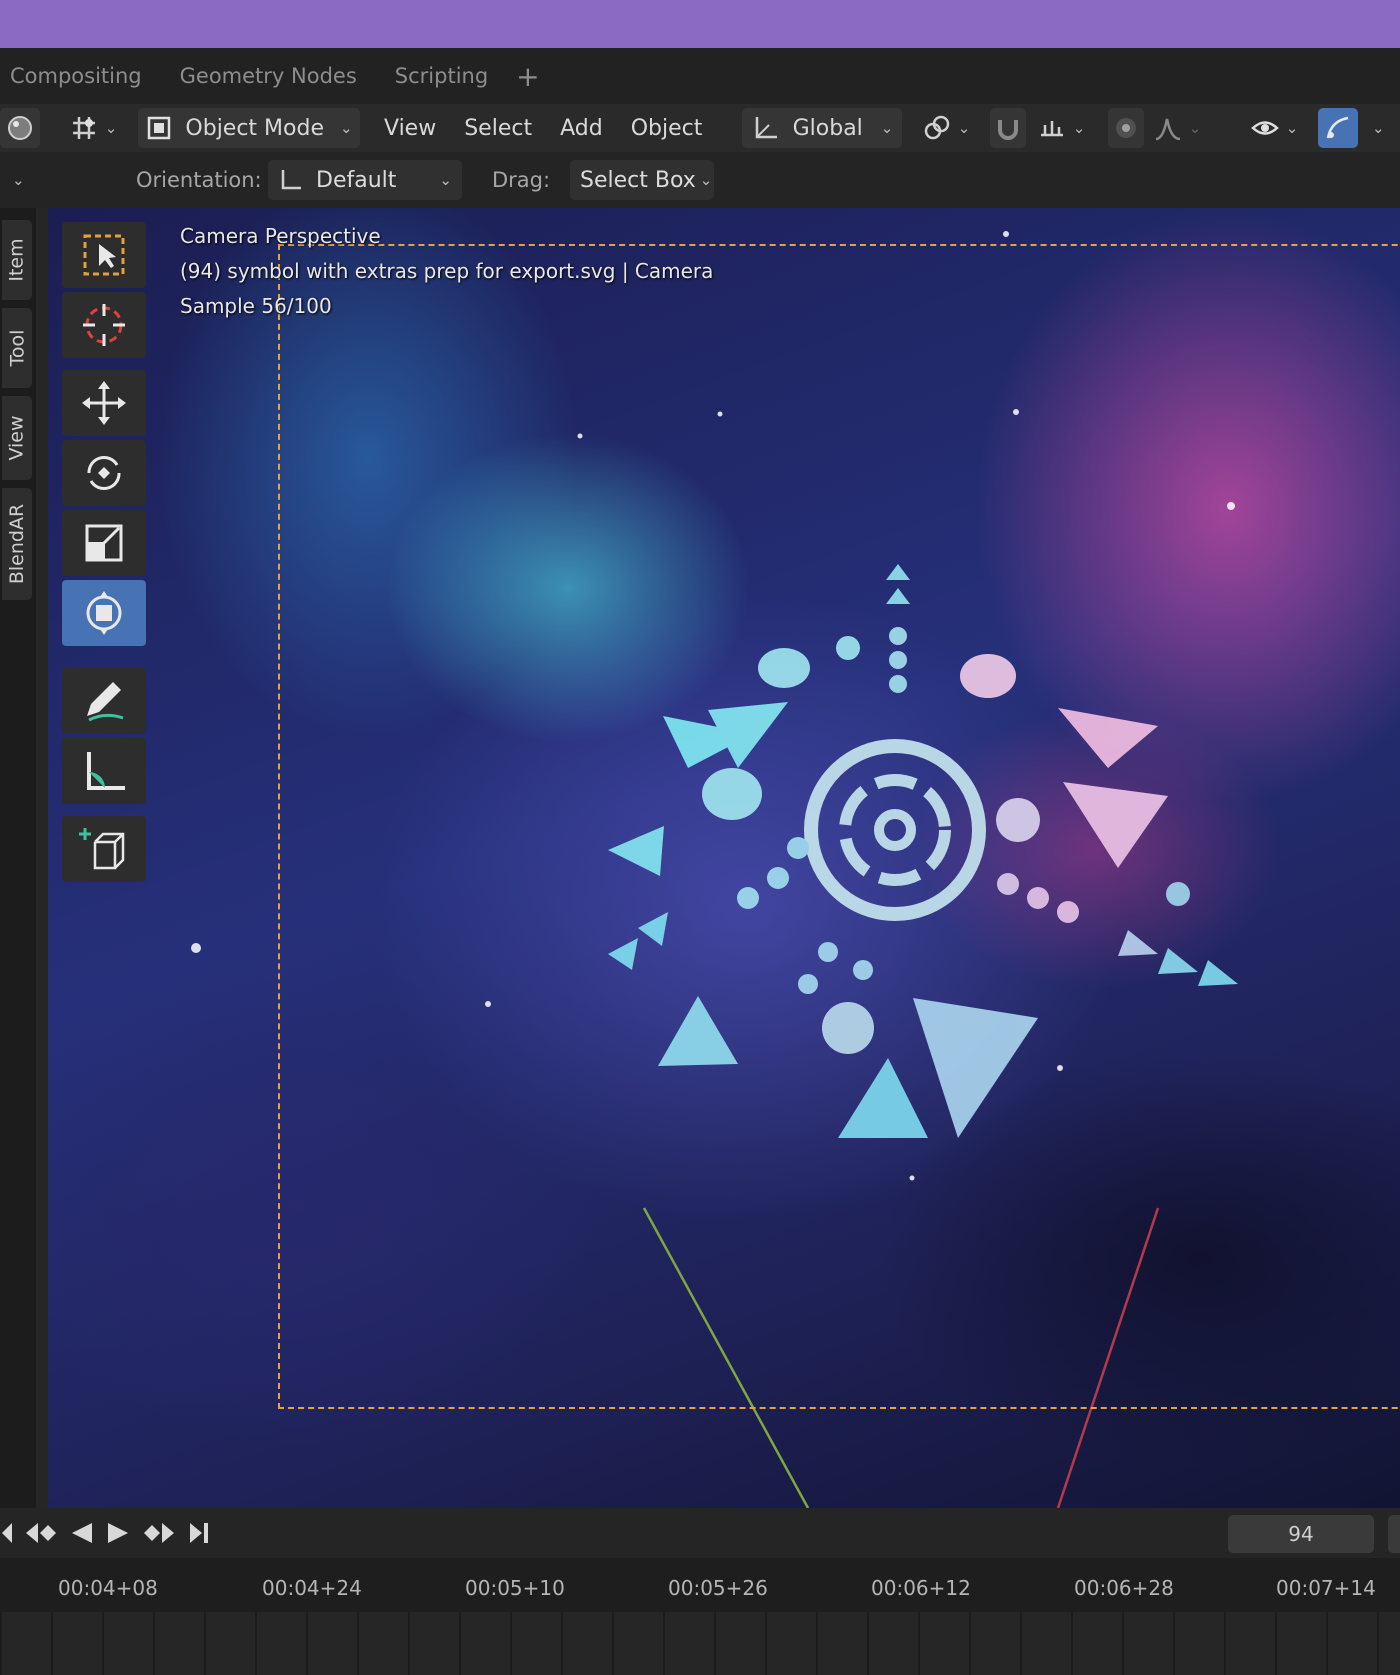 The width and height of the screenshot is (1400, 1675). I want to click on sidebar-tabs: Item Tool View BlendAR, so click(18, 858).